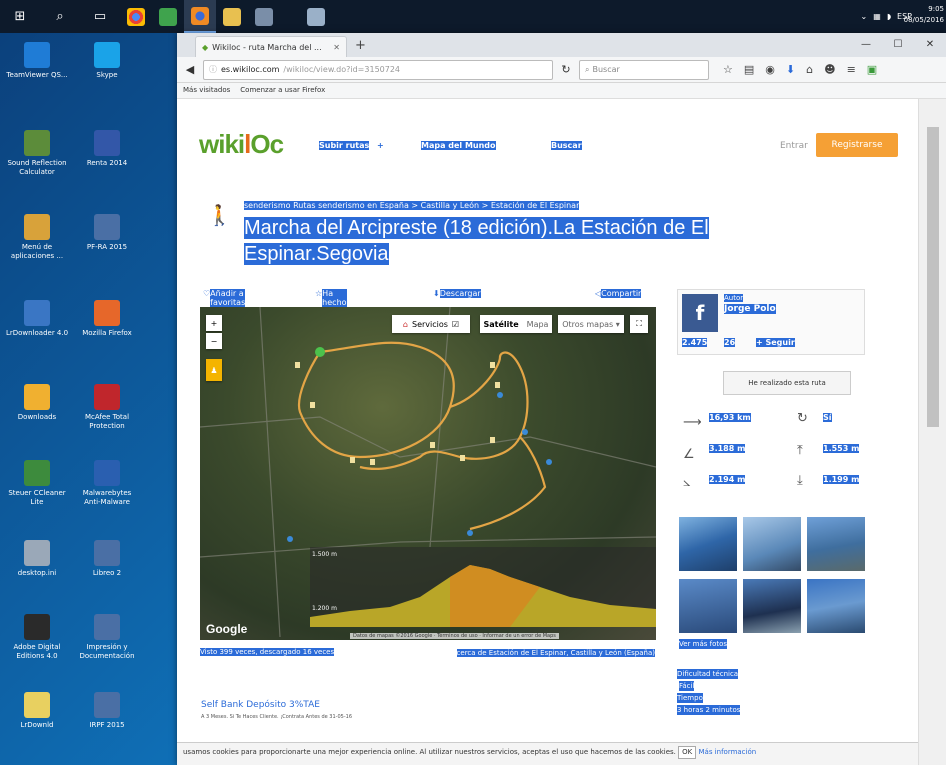 This screenshot has width=946, height=765. I want to click on wikiloc-logo: wikilOc, so click(241, 144).